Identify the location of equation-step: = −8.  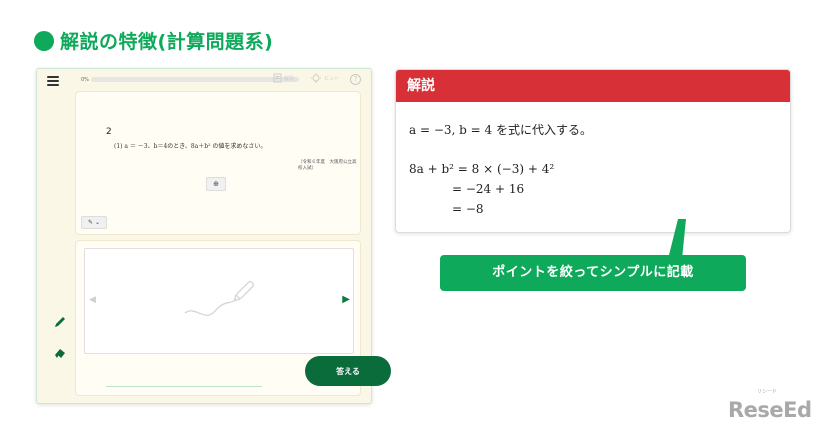
(468, 209).